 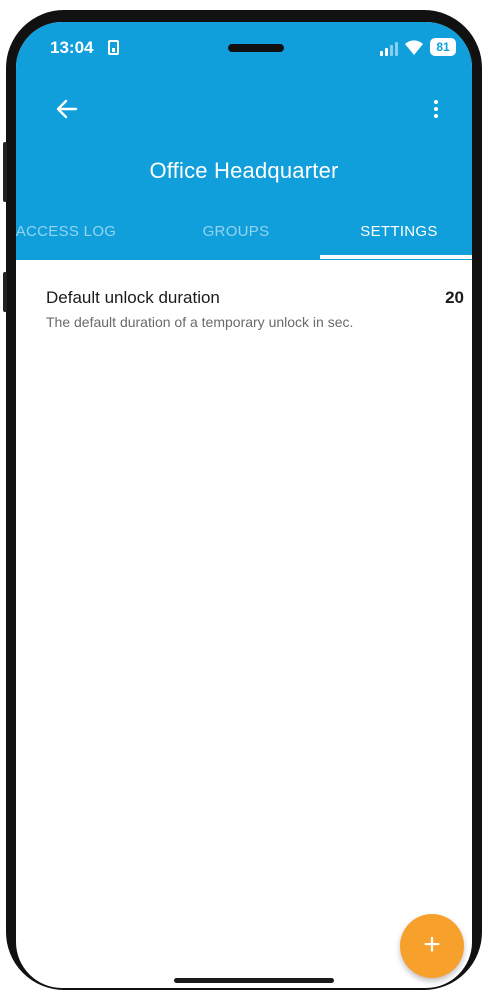 What do you see at coordinates (254, 980) in the screenshot?
I see `home-indicator` at bounding box center [254, 980].